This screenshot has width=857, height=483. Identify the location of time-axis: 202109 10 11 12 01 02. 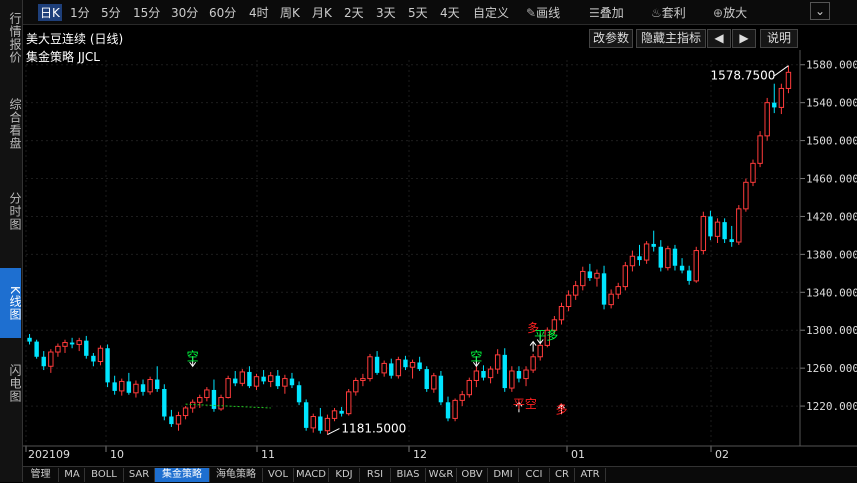
(377, 453).